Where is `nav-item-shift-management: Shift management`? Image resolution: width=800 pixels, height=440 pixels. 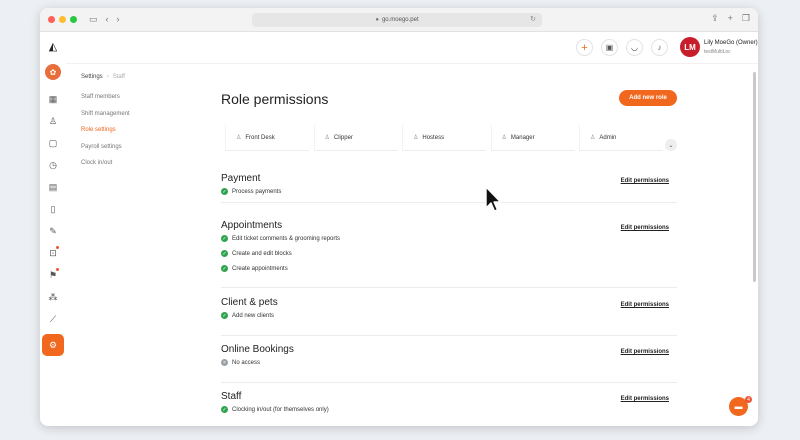 nav-item-shift-management: Shift management is located at coordinates (141, 119).